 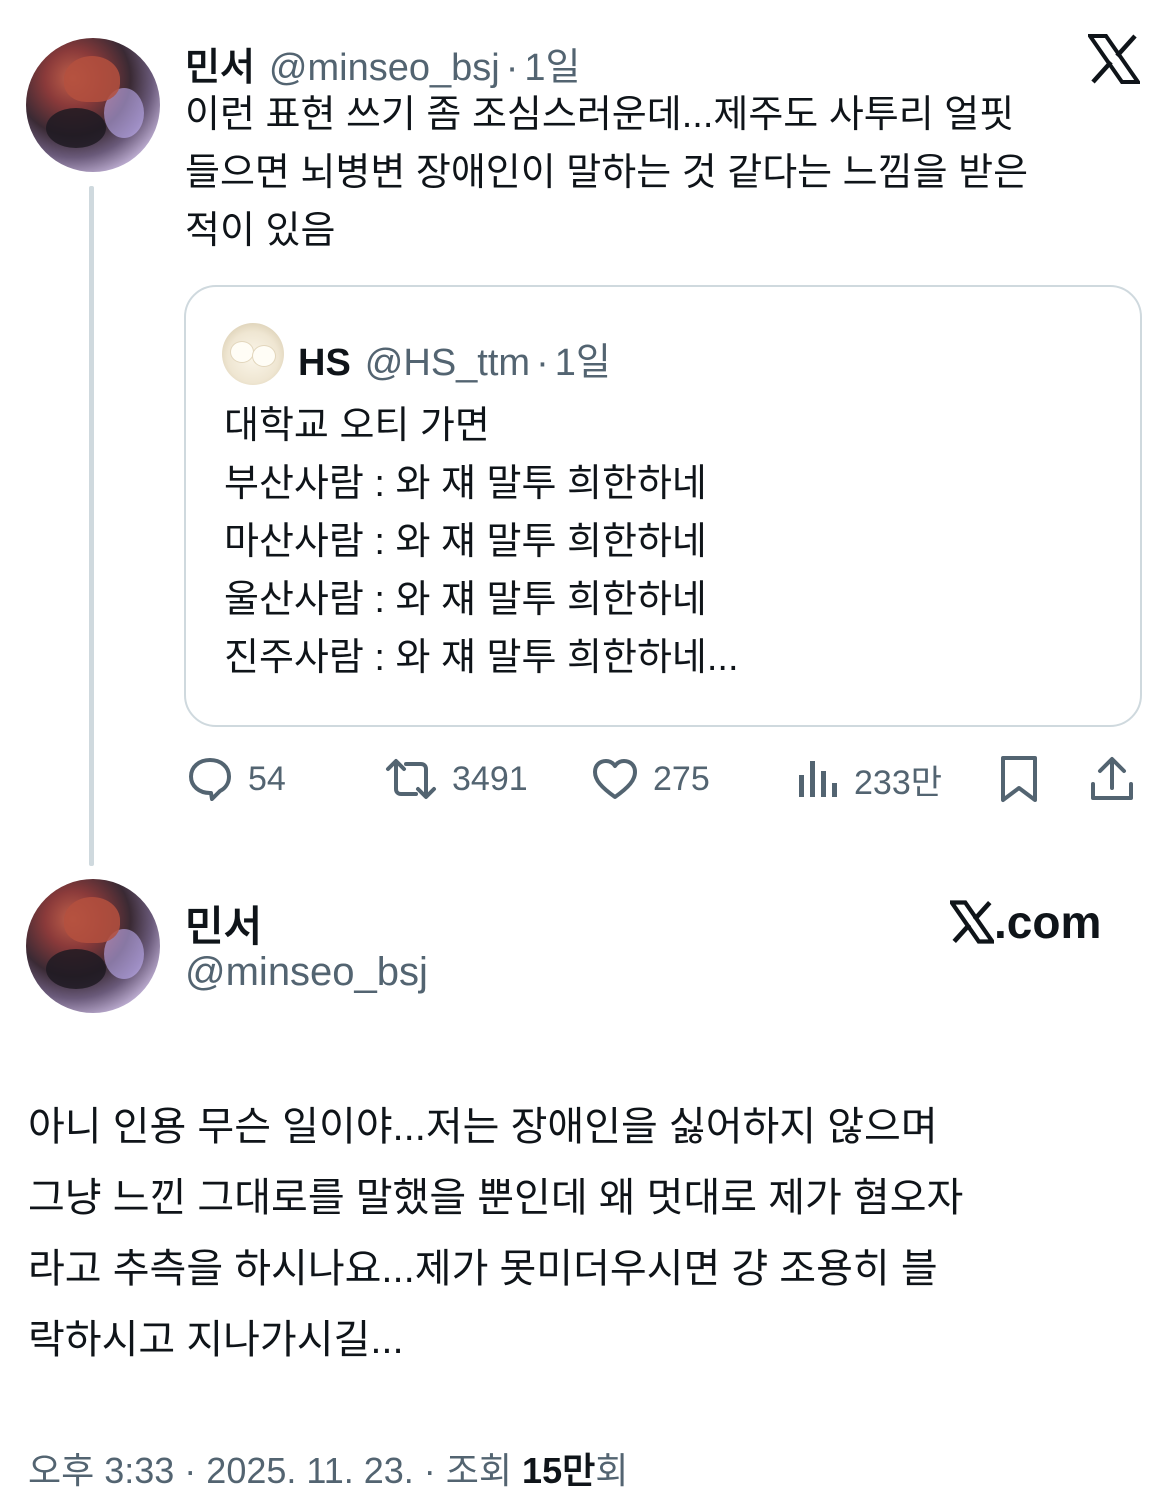 What do you see at coordinates (267, 778) in the screenshot?
I see `reply-count: 54` at bounding box center [267, 778].